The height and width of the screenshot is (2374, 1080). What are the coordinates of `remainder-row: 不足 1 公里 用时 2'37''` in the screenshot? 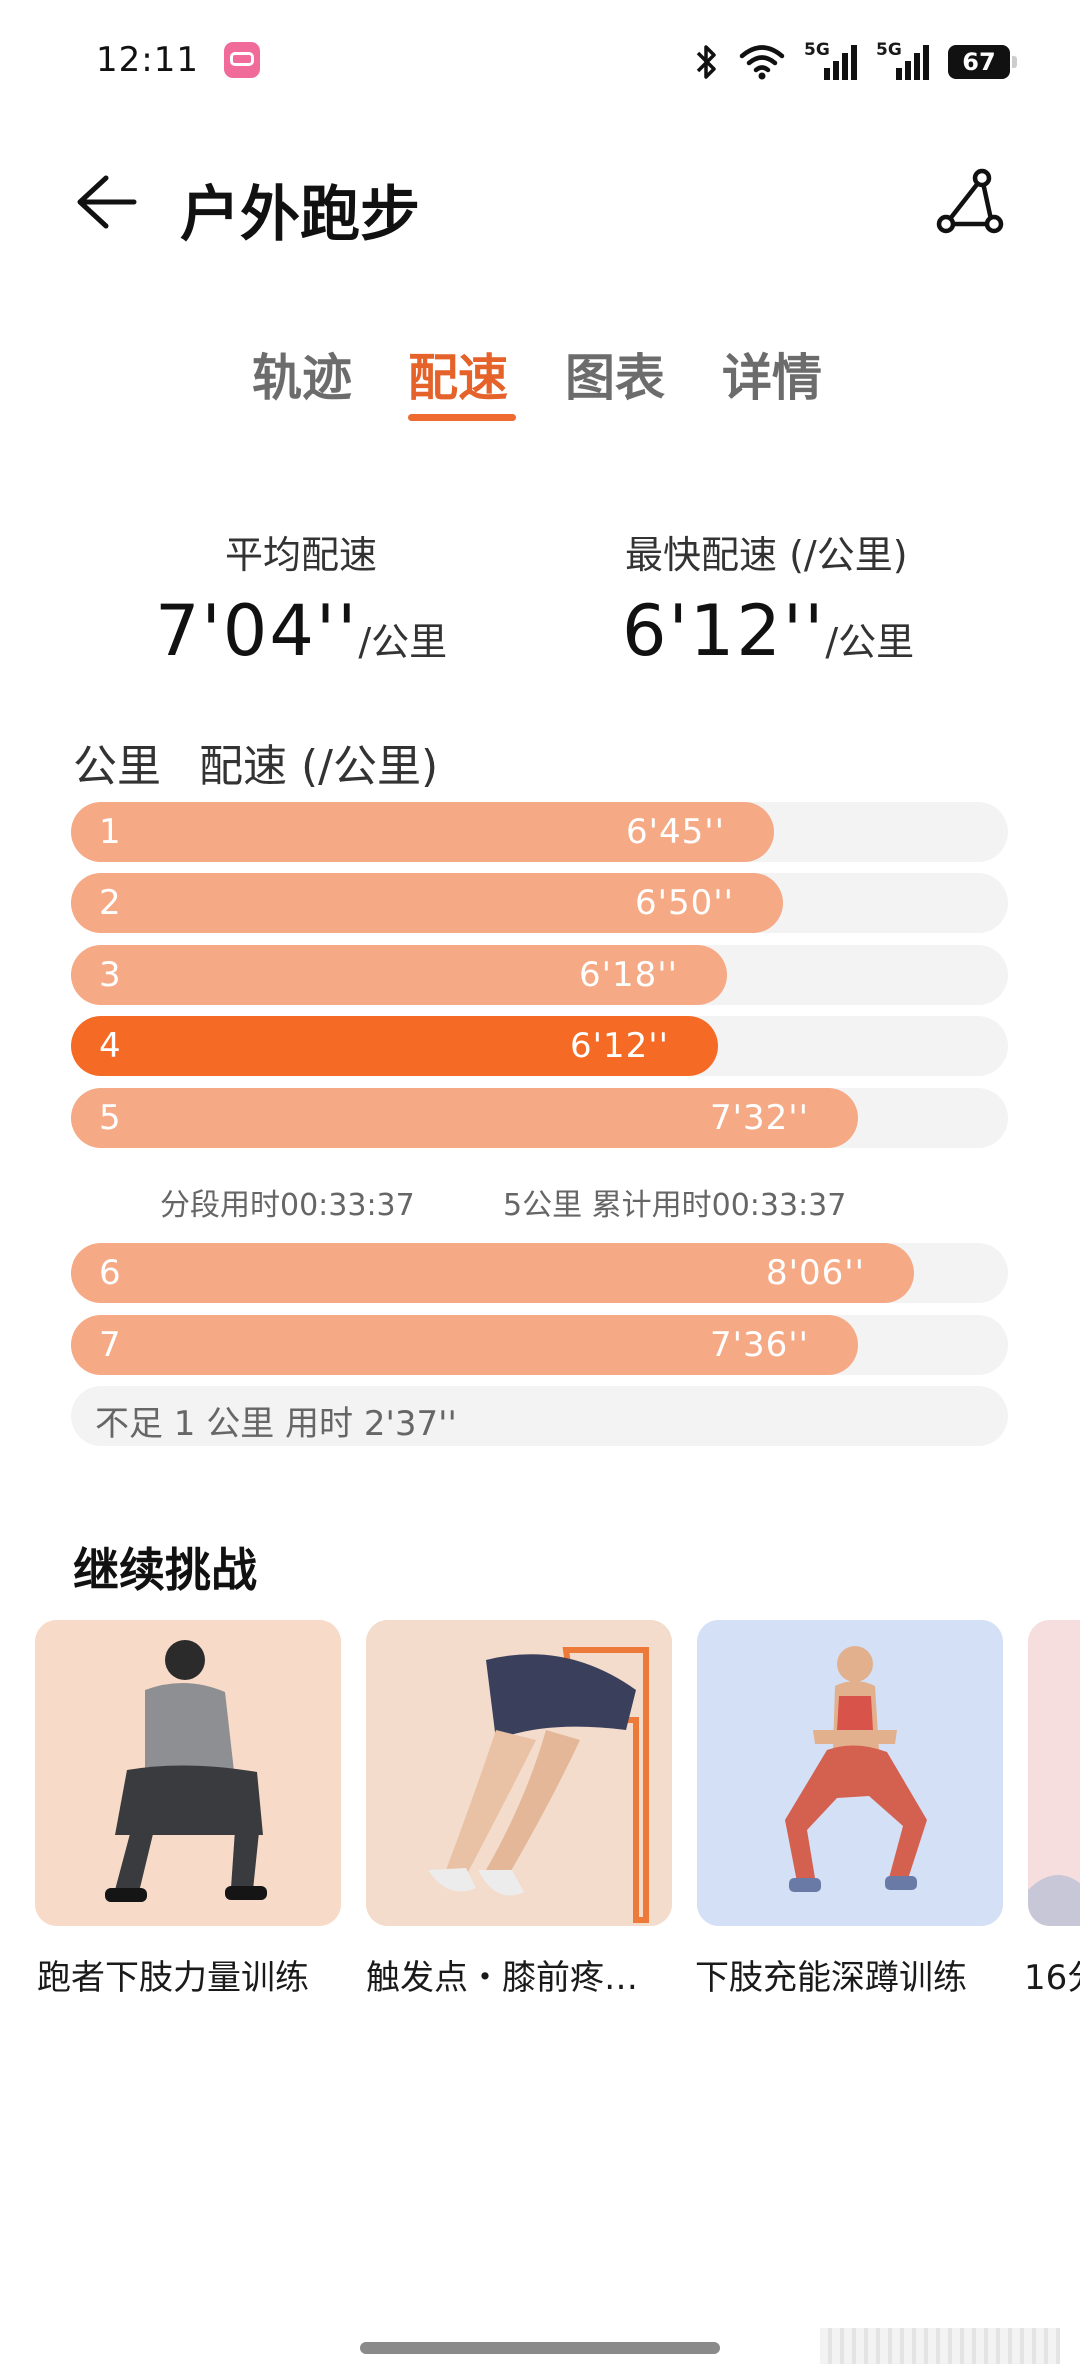 It's located at (539, 1416).